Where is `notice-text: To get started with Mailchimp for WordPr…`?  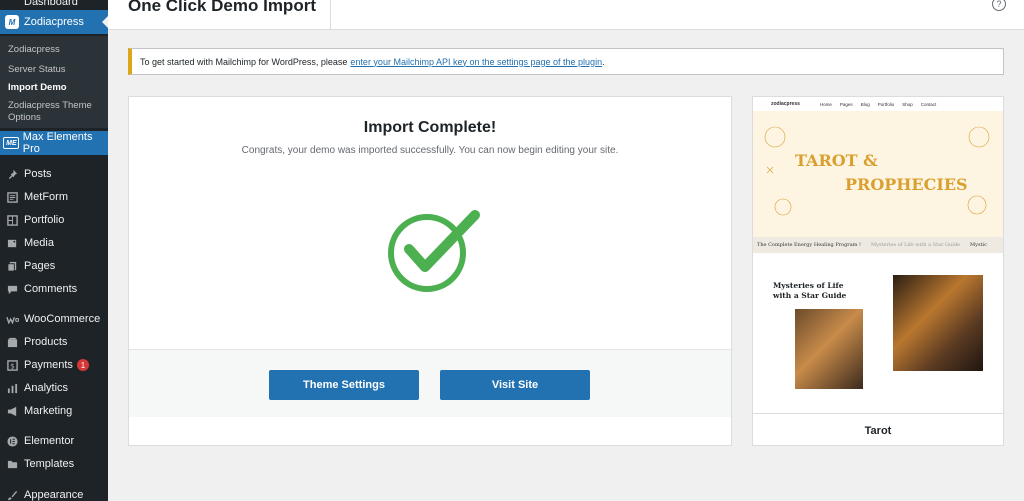 notice-text: To get started with Mailchimp for WordPr… is located at coordinates (244, 61).